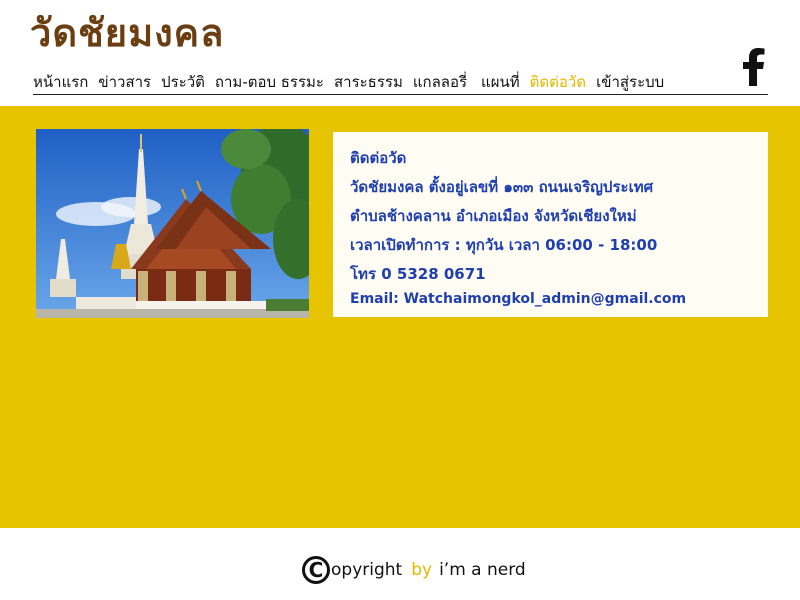 This screenshot has height=600, width=800. What do you see at coordinates (422, 570) in the screenshot?
I see `copyright-by: by` at bounding box center [422, 570].